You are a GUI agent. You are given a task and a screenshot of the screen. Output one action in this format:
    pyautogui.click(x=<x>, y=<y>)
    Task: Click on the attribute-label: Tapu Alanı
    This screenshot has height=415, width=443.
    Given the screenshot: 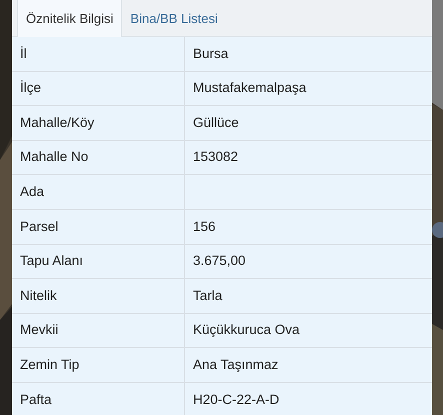 What is the action you would take?
    pyautogui.click(x=52, y=261)
    